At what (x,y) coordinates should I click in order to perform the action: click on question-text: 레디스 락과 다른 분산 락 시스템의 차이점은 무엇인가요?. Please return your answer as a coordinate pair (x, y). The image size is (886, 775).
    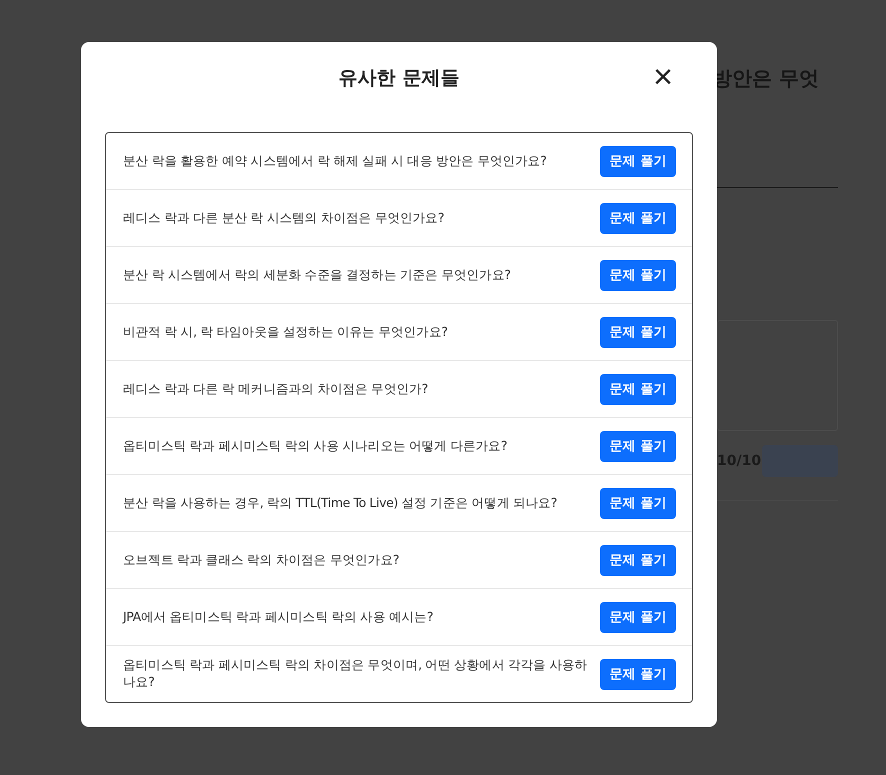
    Looking at the image, I should click on (284, 218).